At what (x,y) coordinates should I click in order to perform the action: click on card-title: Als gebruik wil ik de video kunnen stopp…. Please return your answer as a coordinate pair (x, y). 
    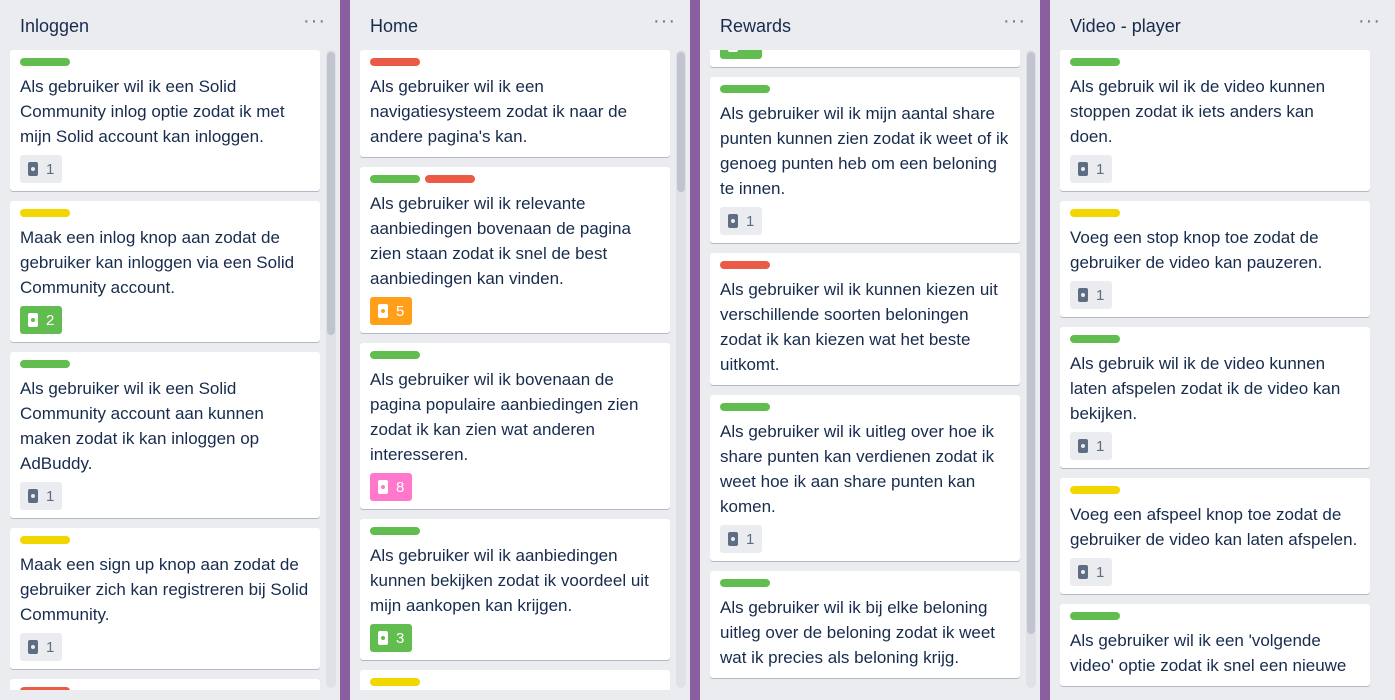
    Looking at the image, I should click on (1198, 111).